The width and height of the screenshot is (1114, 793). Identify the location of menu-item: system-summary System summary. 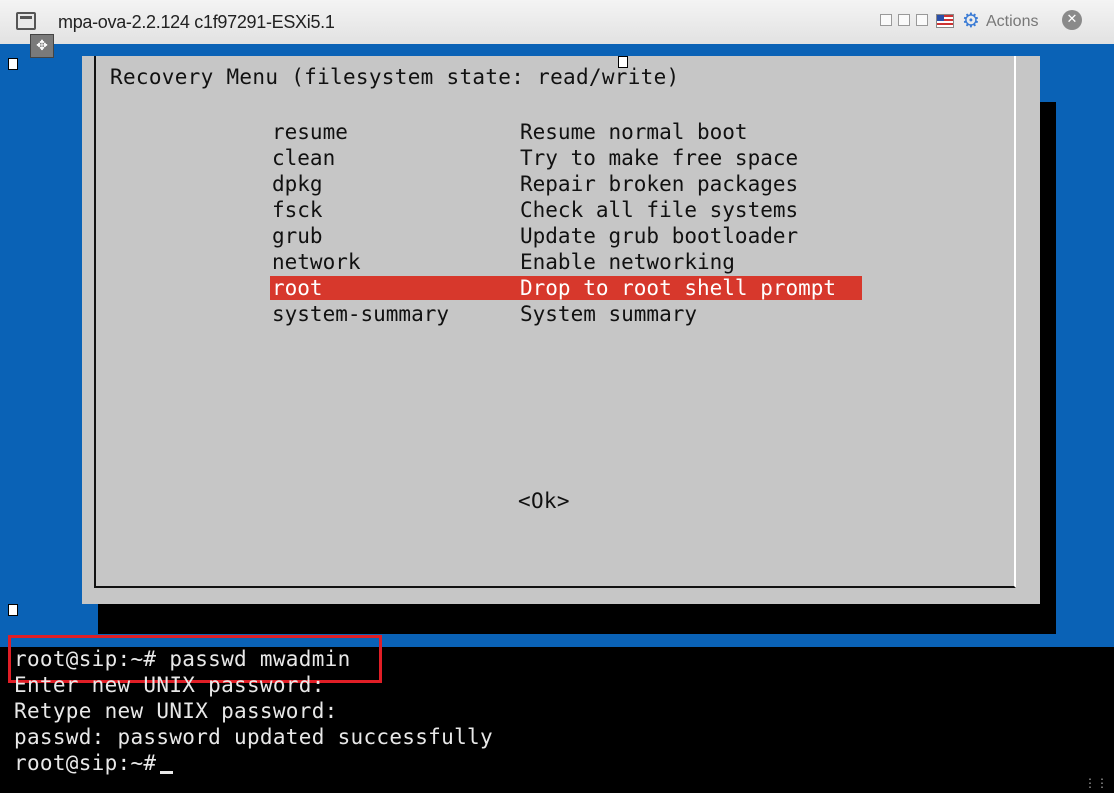
(566, 314).